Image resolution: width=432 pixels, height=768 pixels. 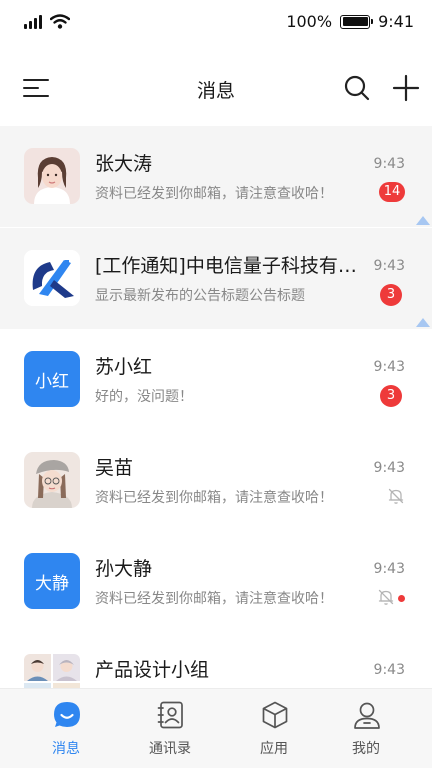 I want to click on tab-label: 消息, so click(x=66, y=749).